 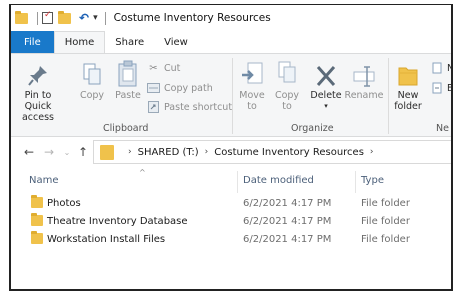 What do you see at coordinates (95, 18) in the screenshot?
I see `quick-access-dropdown-icon: ▾` at bounding box center [95, 18].